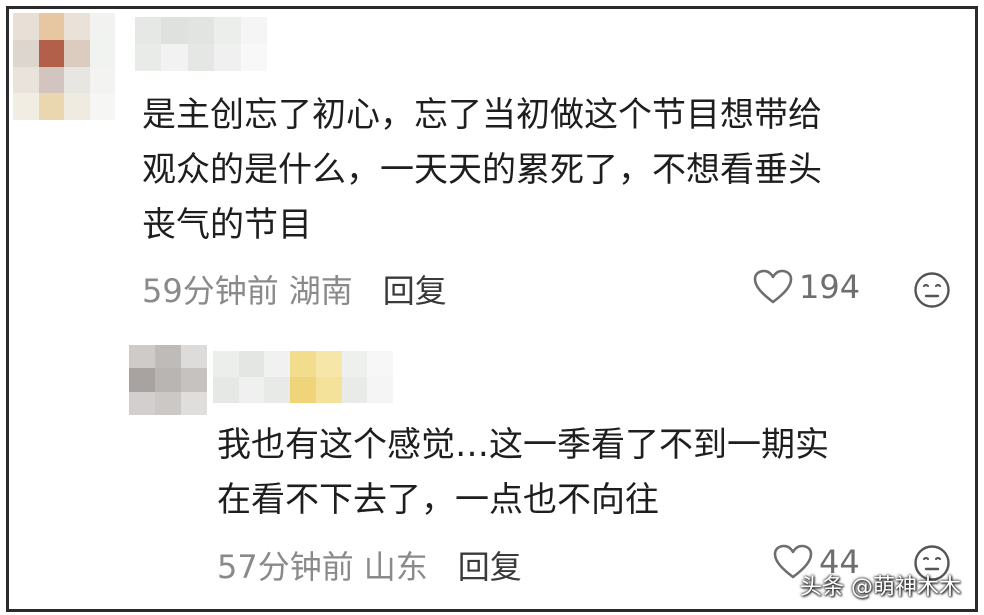 Image resolution: width=984 pixels, height=615 pixels. Describe the element at coordinates (64, 66) in the screenshot. I see `avatar-1-pixelated` at that location.